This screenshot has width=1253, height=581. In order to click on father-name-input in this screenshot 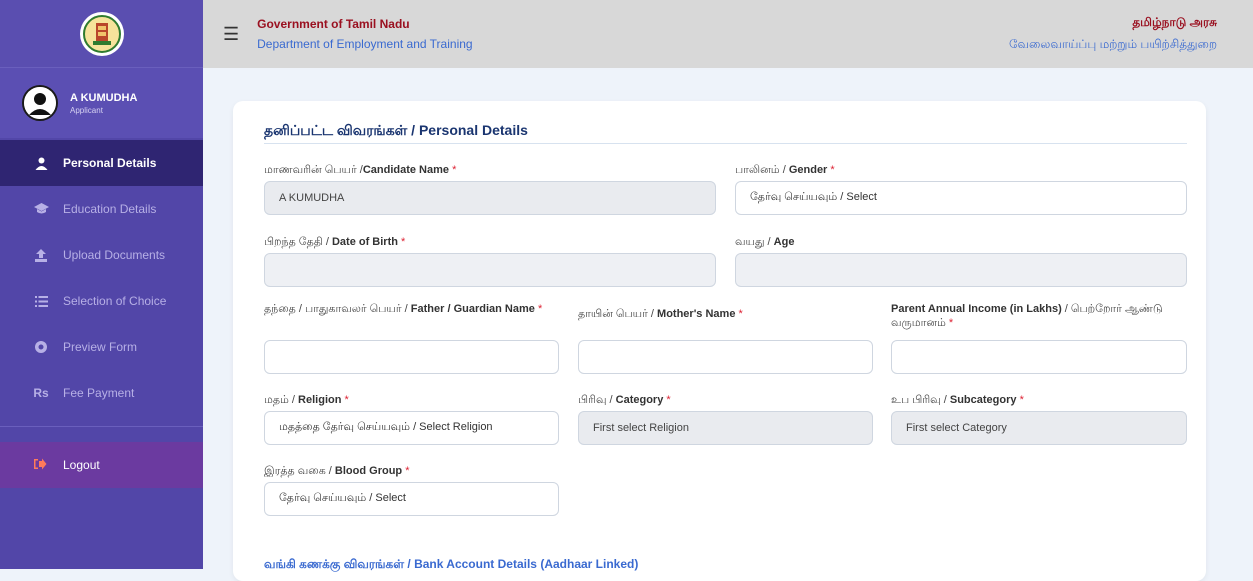, I will do `click(411, 357)`.